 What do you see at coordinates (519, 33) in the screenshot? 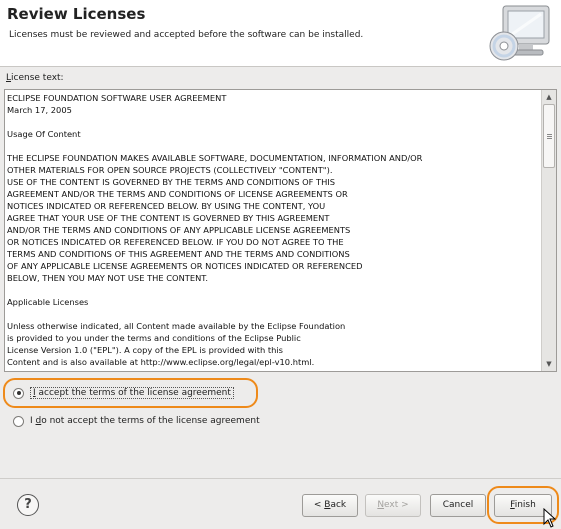
I see `computer-cd-icon` at bounding box center [519, 33].